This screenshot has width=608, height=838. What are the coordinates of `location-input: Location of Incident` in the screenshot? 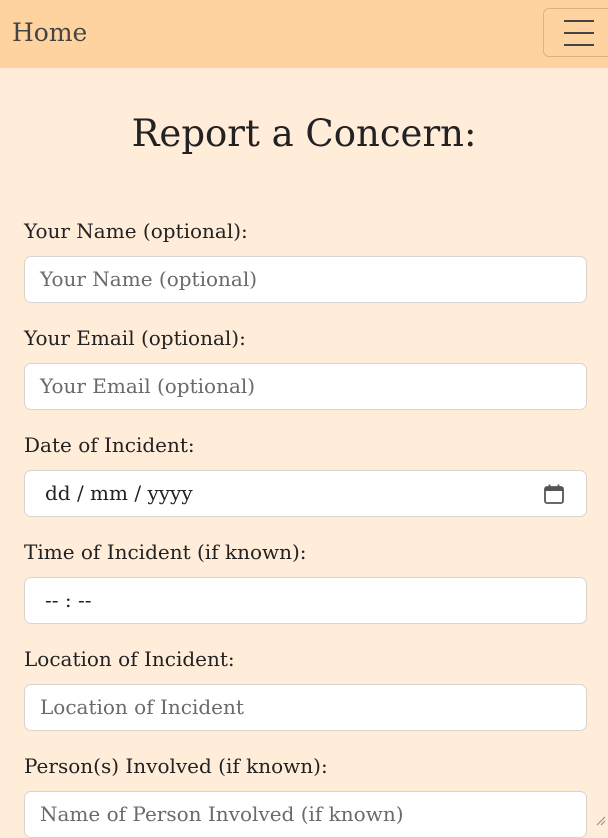 It's located at (305, 707).